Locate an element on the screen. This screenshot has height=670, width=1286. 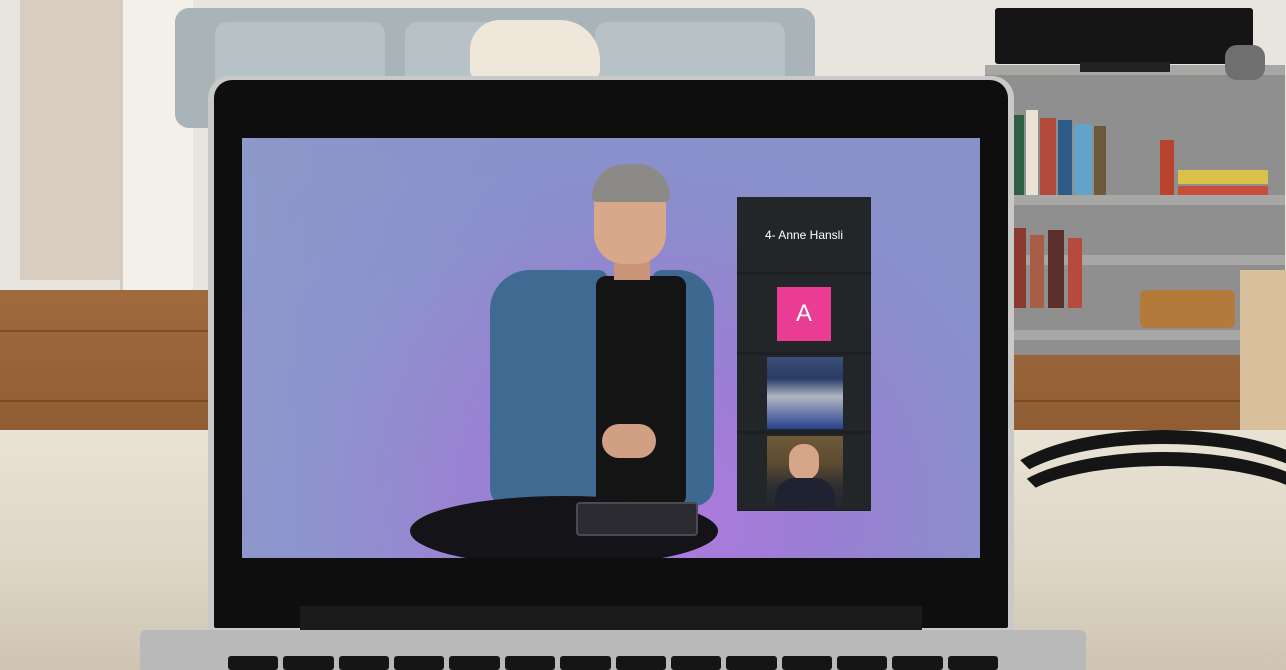
vase is located at coordinates (1245, 62).